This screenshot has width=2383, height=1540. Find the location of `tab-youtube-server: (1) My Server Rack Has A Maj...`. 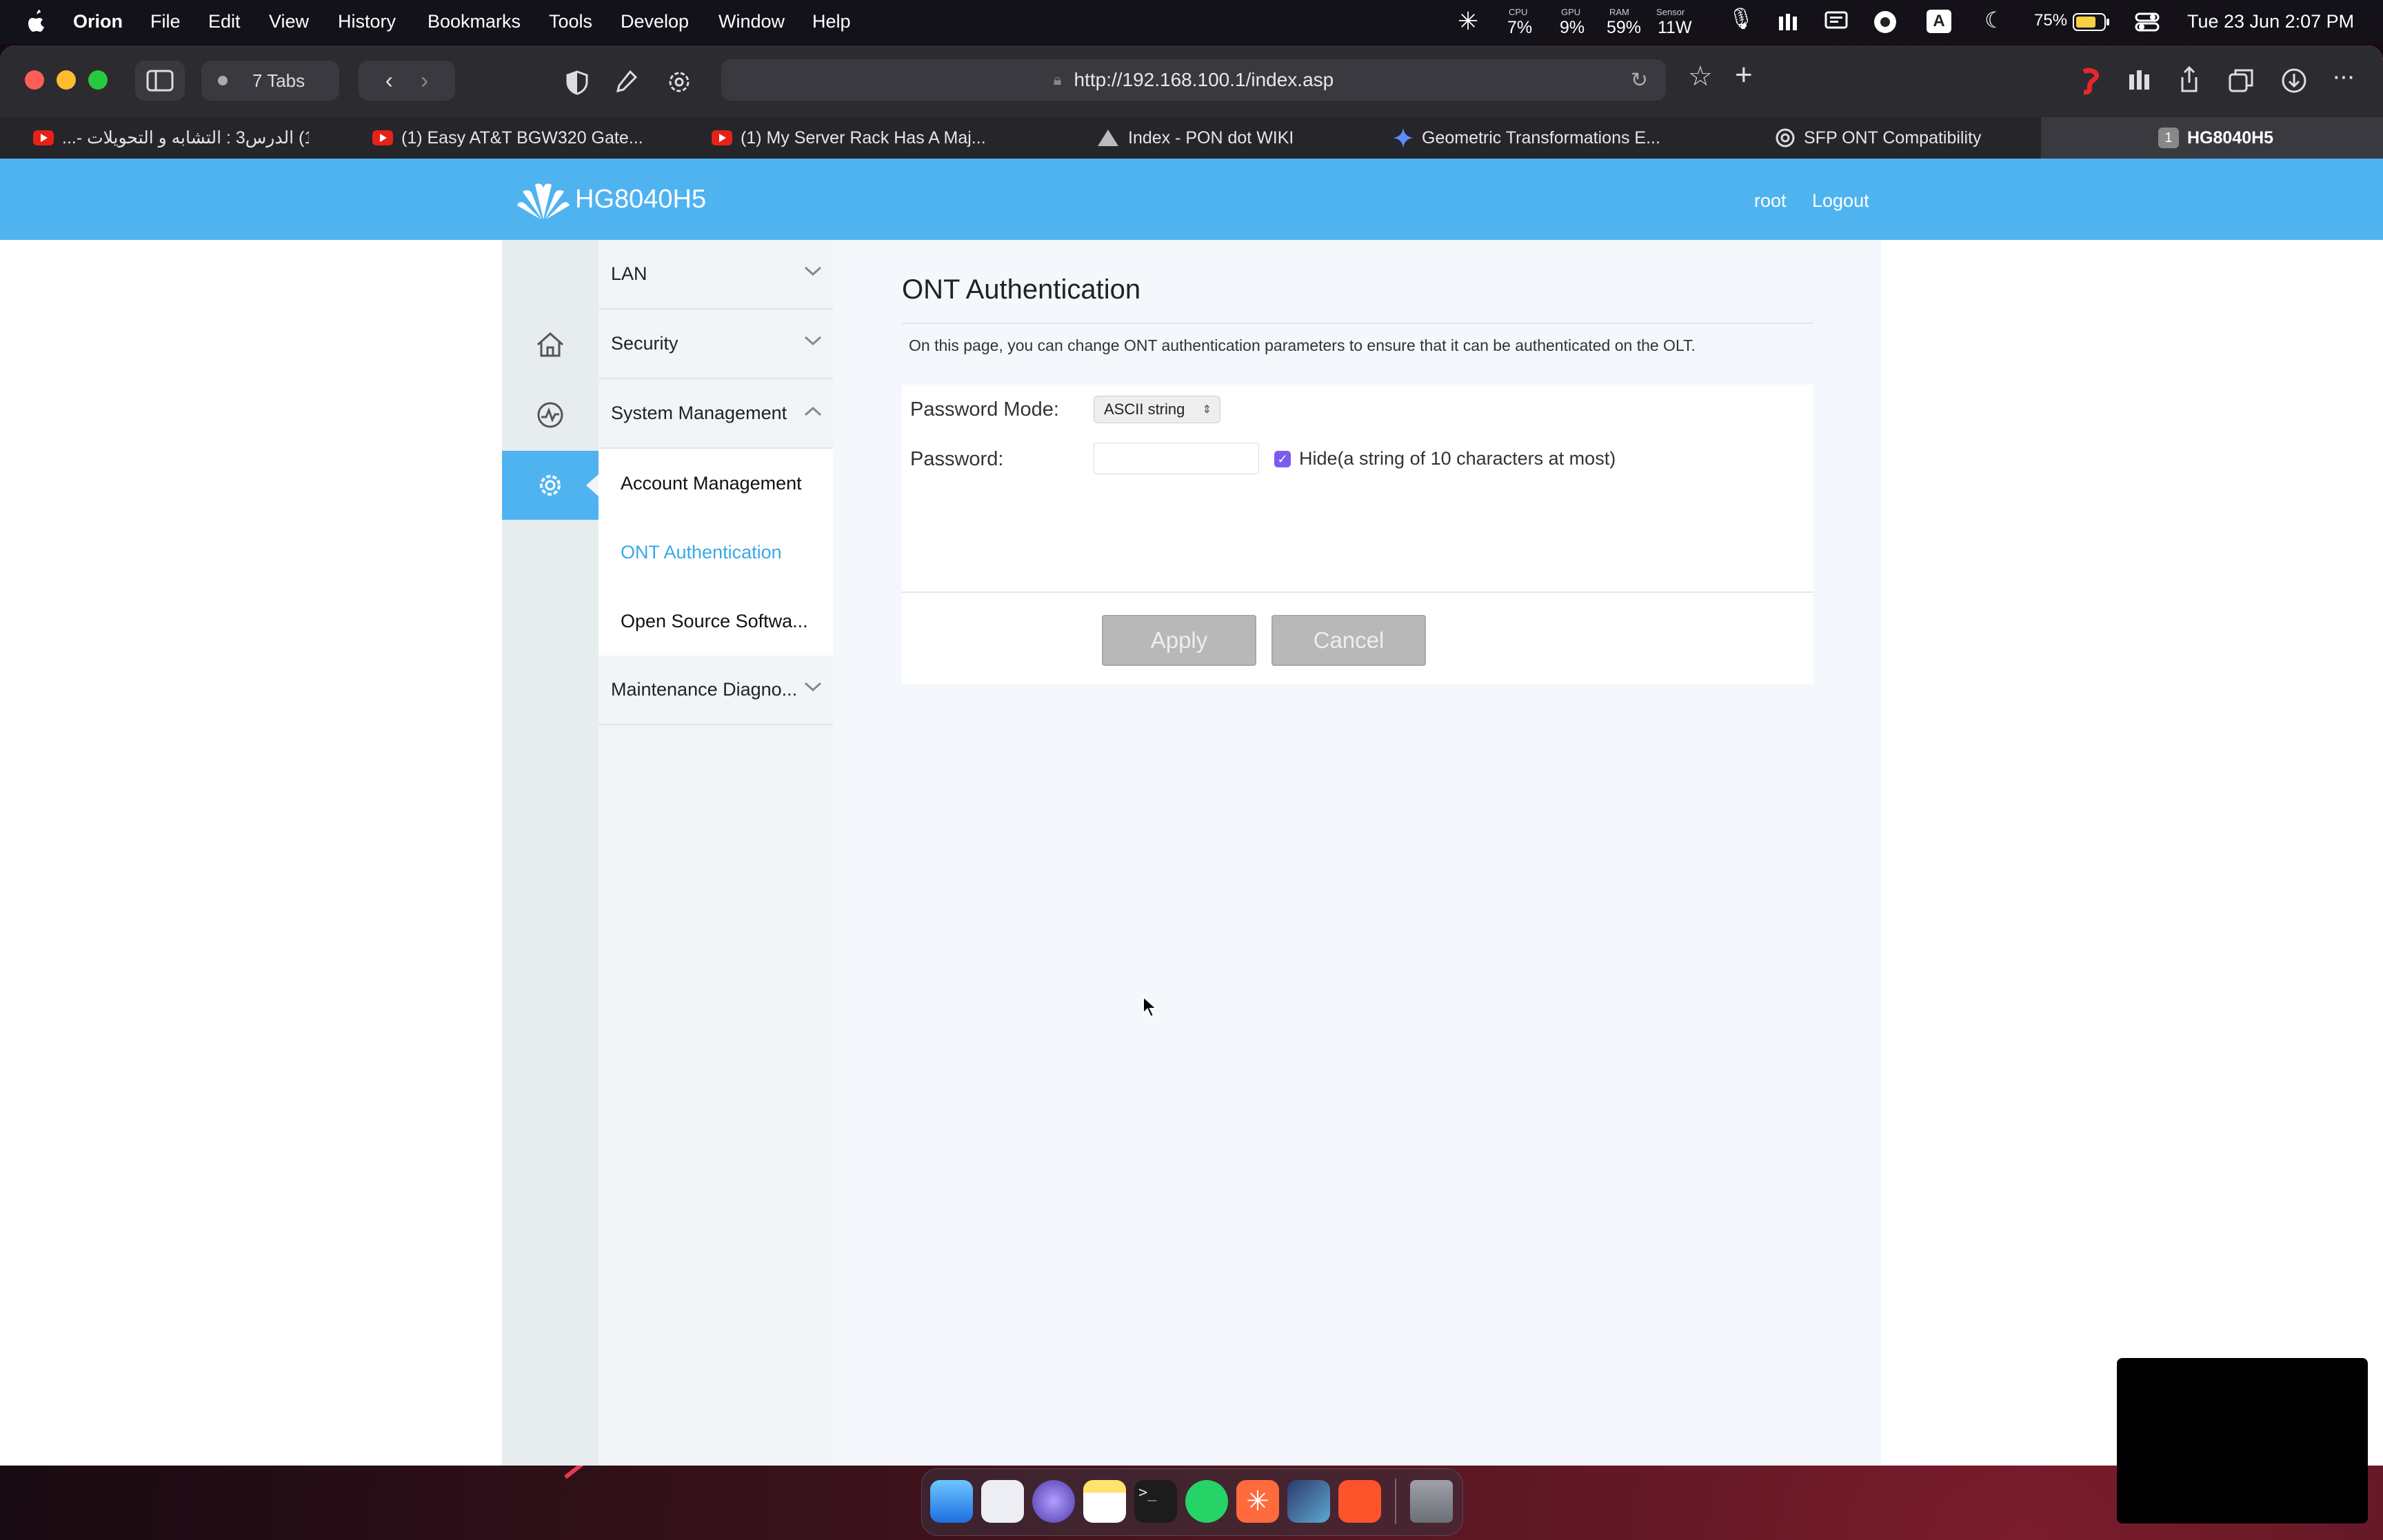

tab-youtube-server: (1) My Server Rack Has A Maj... is located at coordinates (849, 138).